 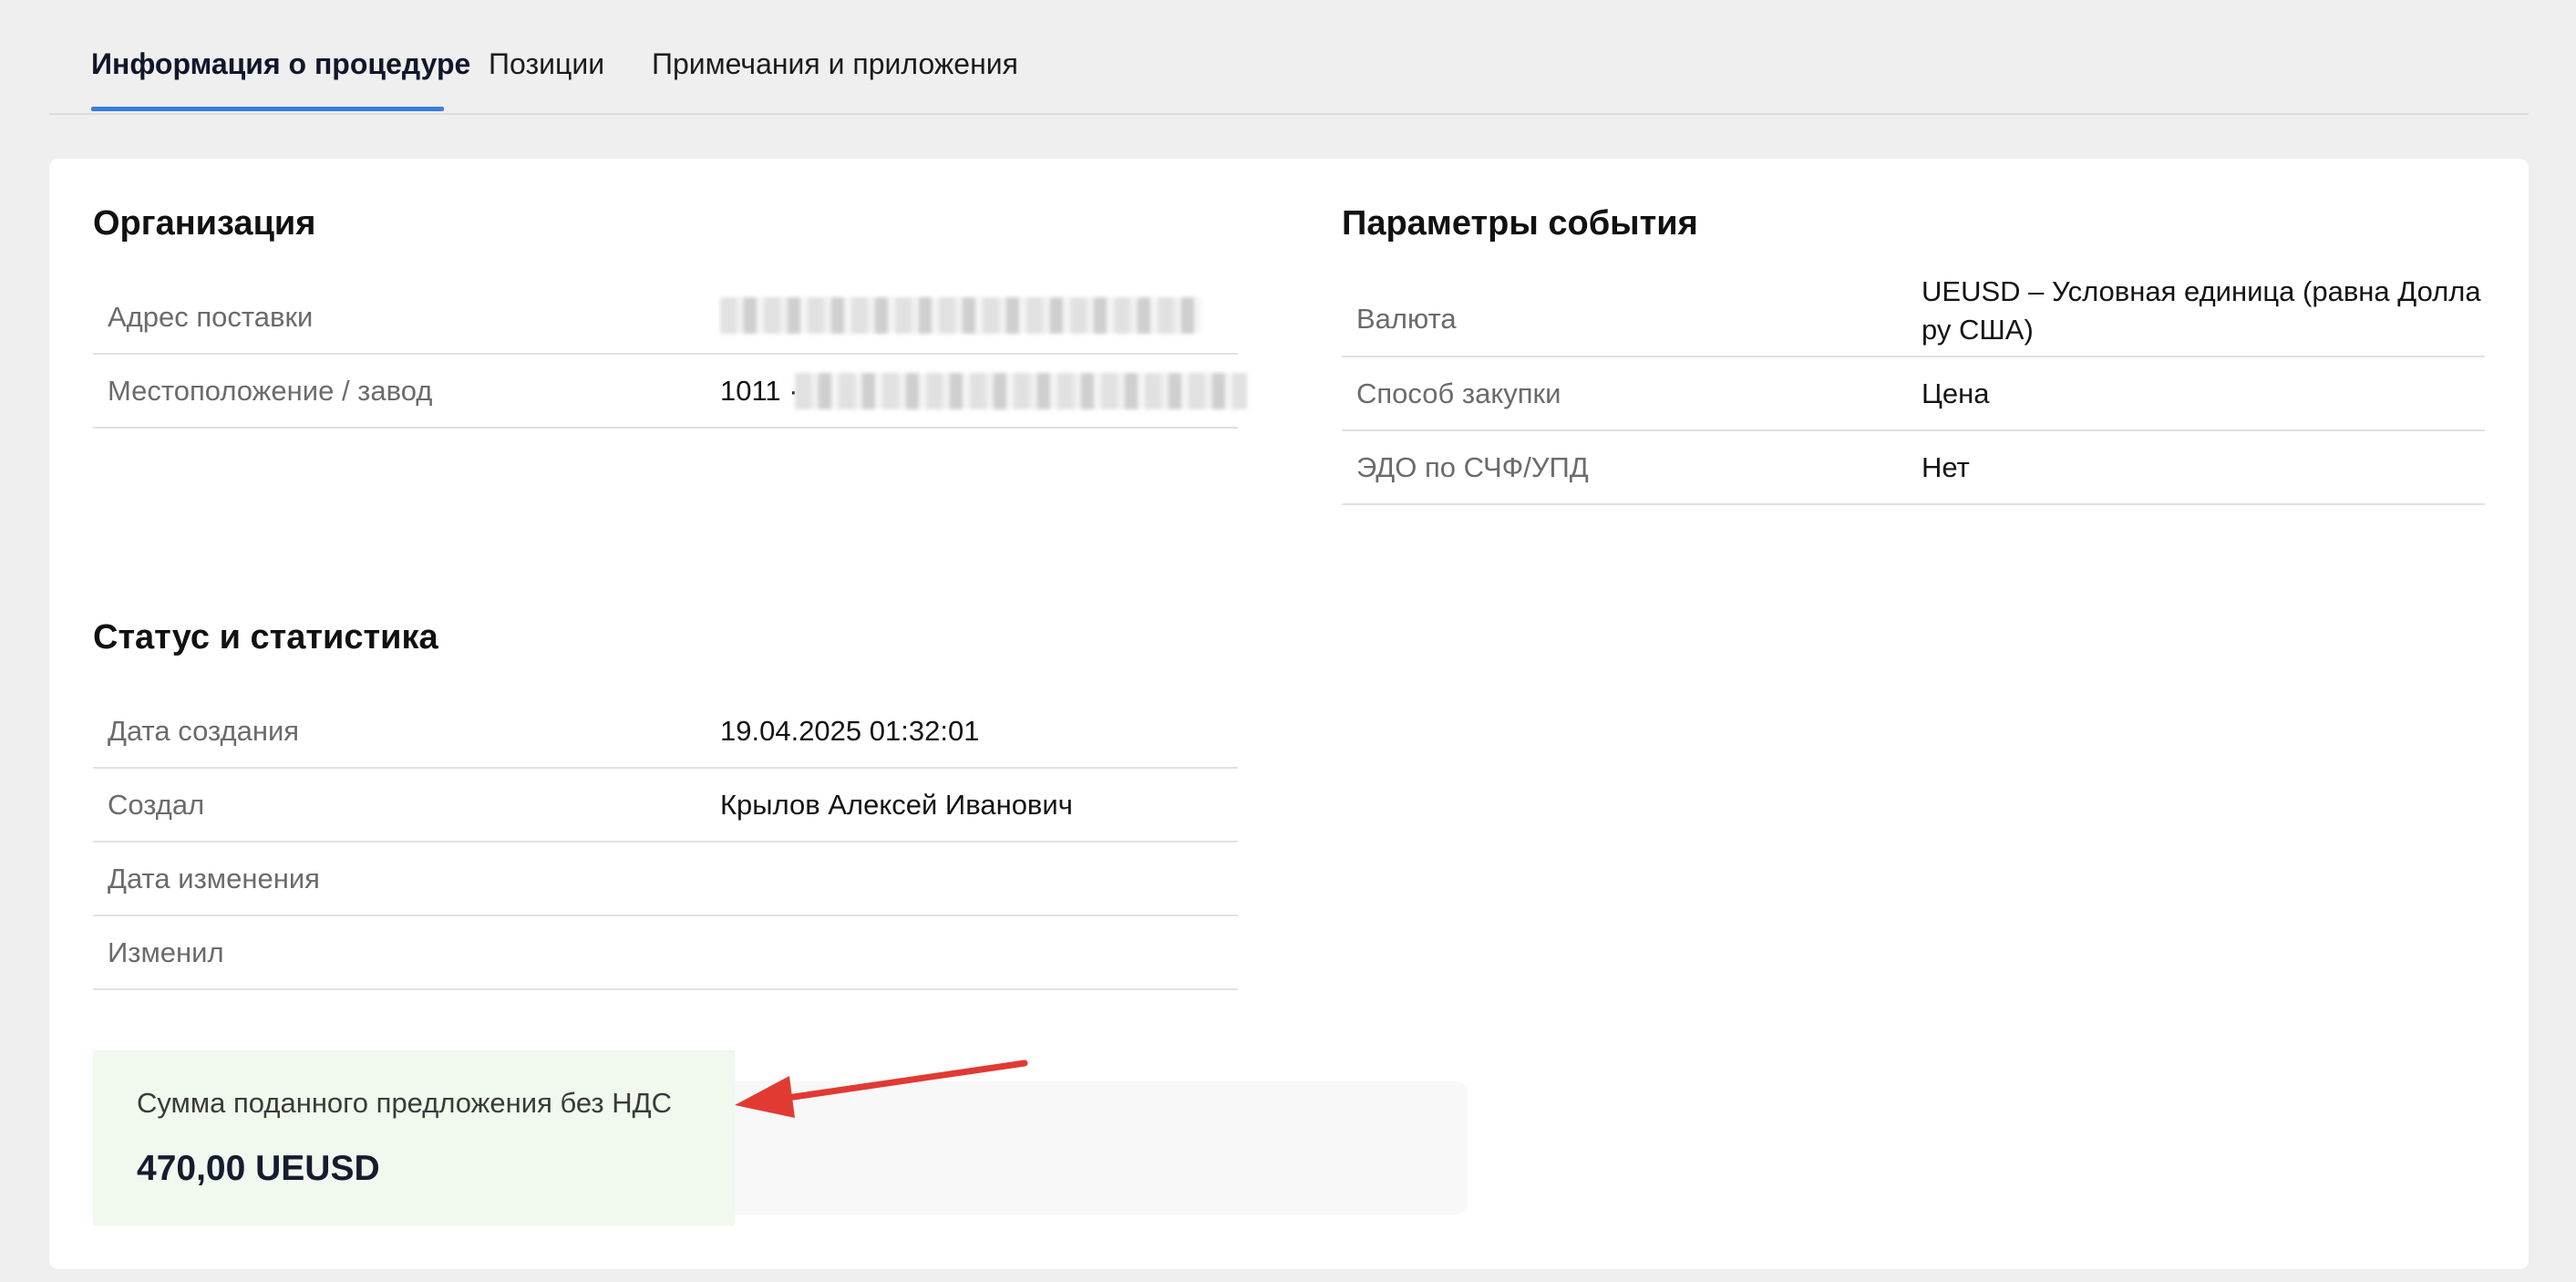 What do you see at coordinates (1913, 468) in the screenshot?
I see `row-edo: ЭДО по СЧФ/УПД Нет` at bounding box center [1913, 468].